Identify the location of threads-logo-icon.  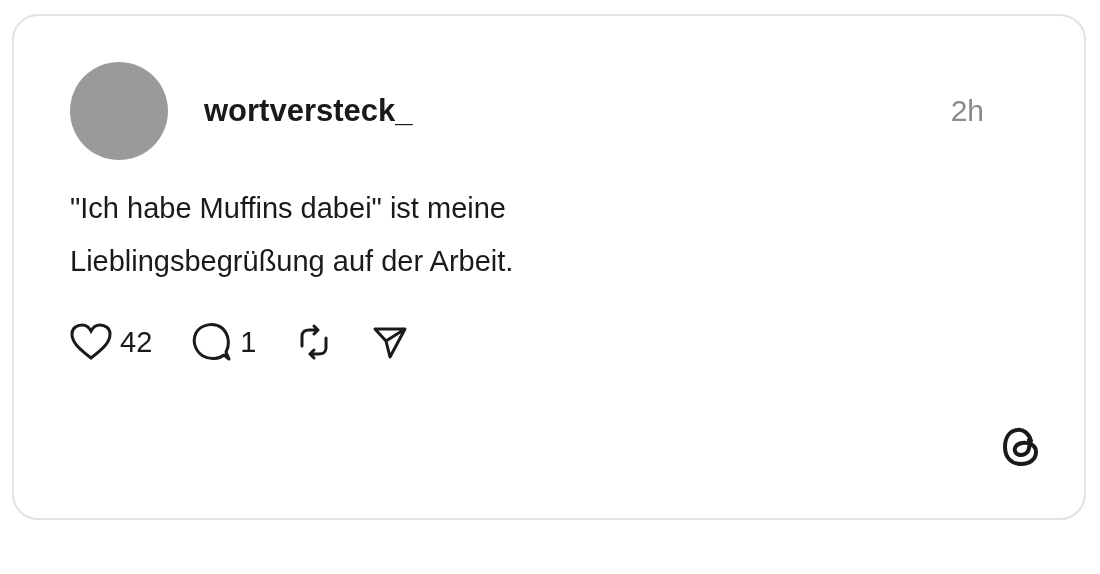
(1021, 447).